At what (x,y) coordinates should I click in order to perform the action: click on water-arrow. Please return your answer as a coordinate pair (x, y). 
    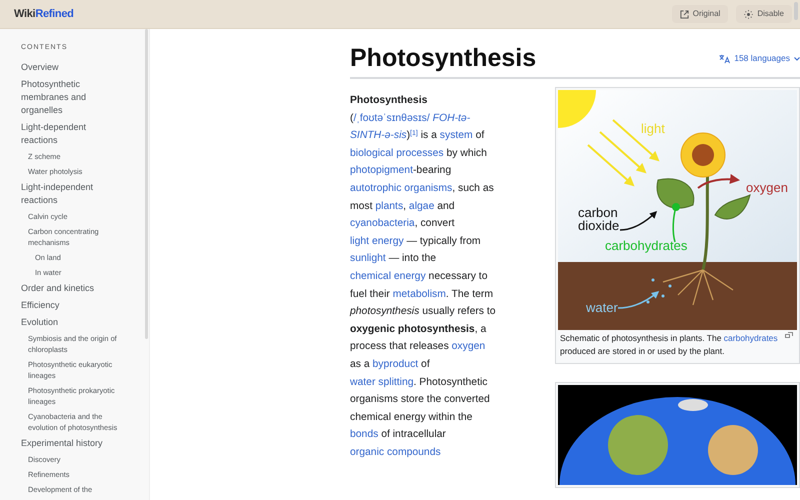
    Looking at the image, I should click on (639, 300).